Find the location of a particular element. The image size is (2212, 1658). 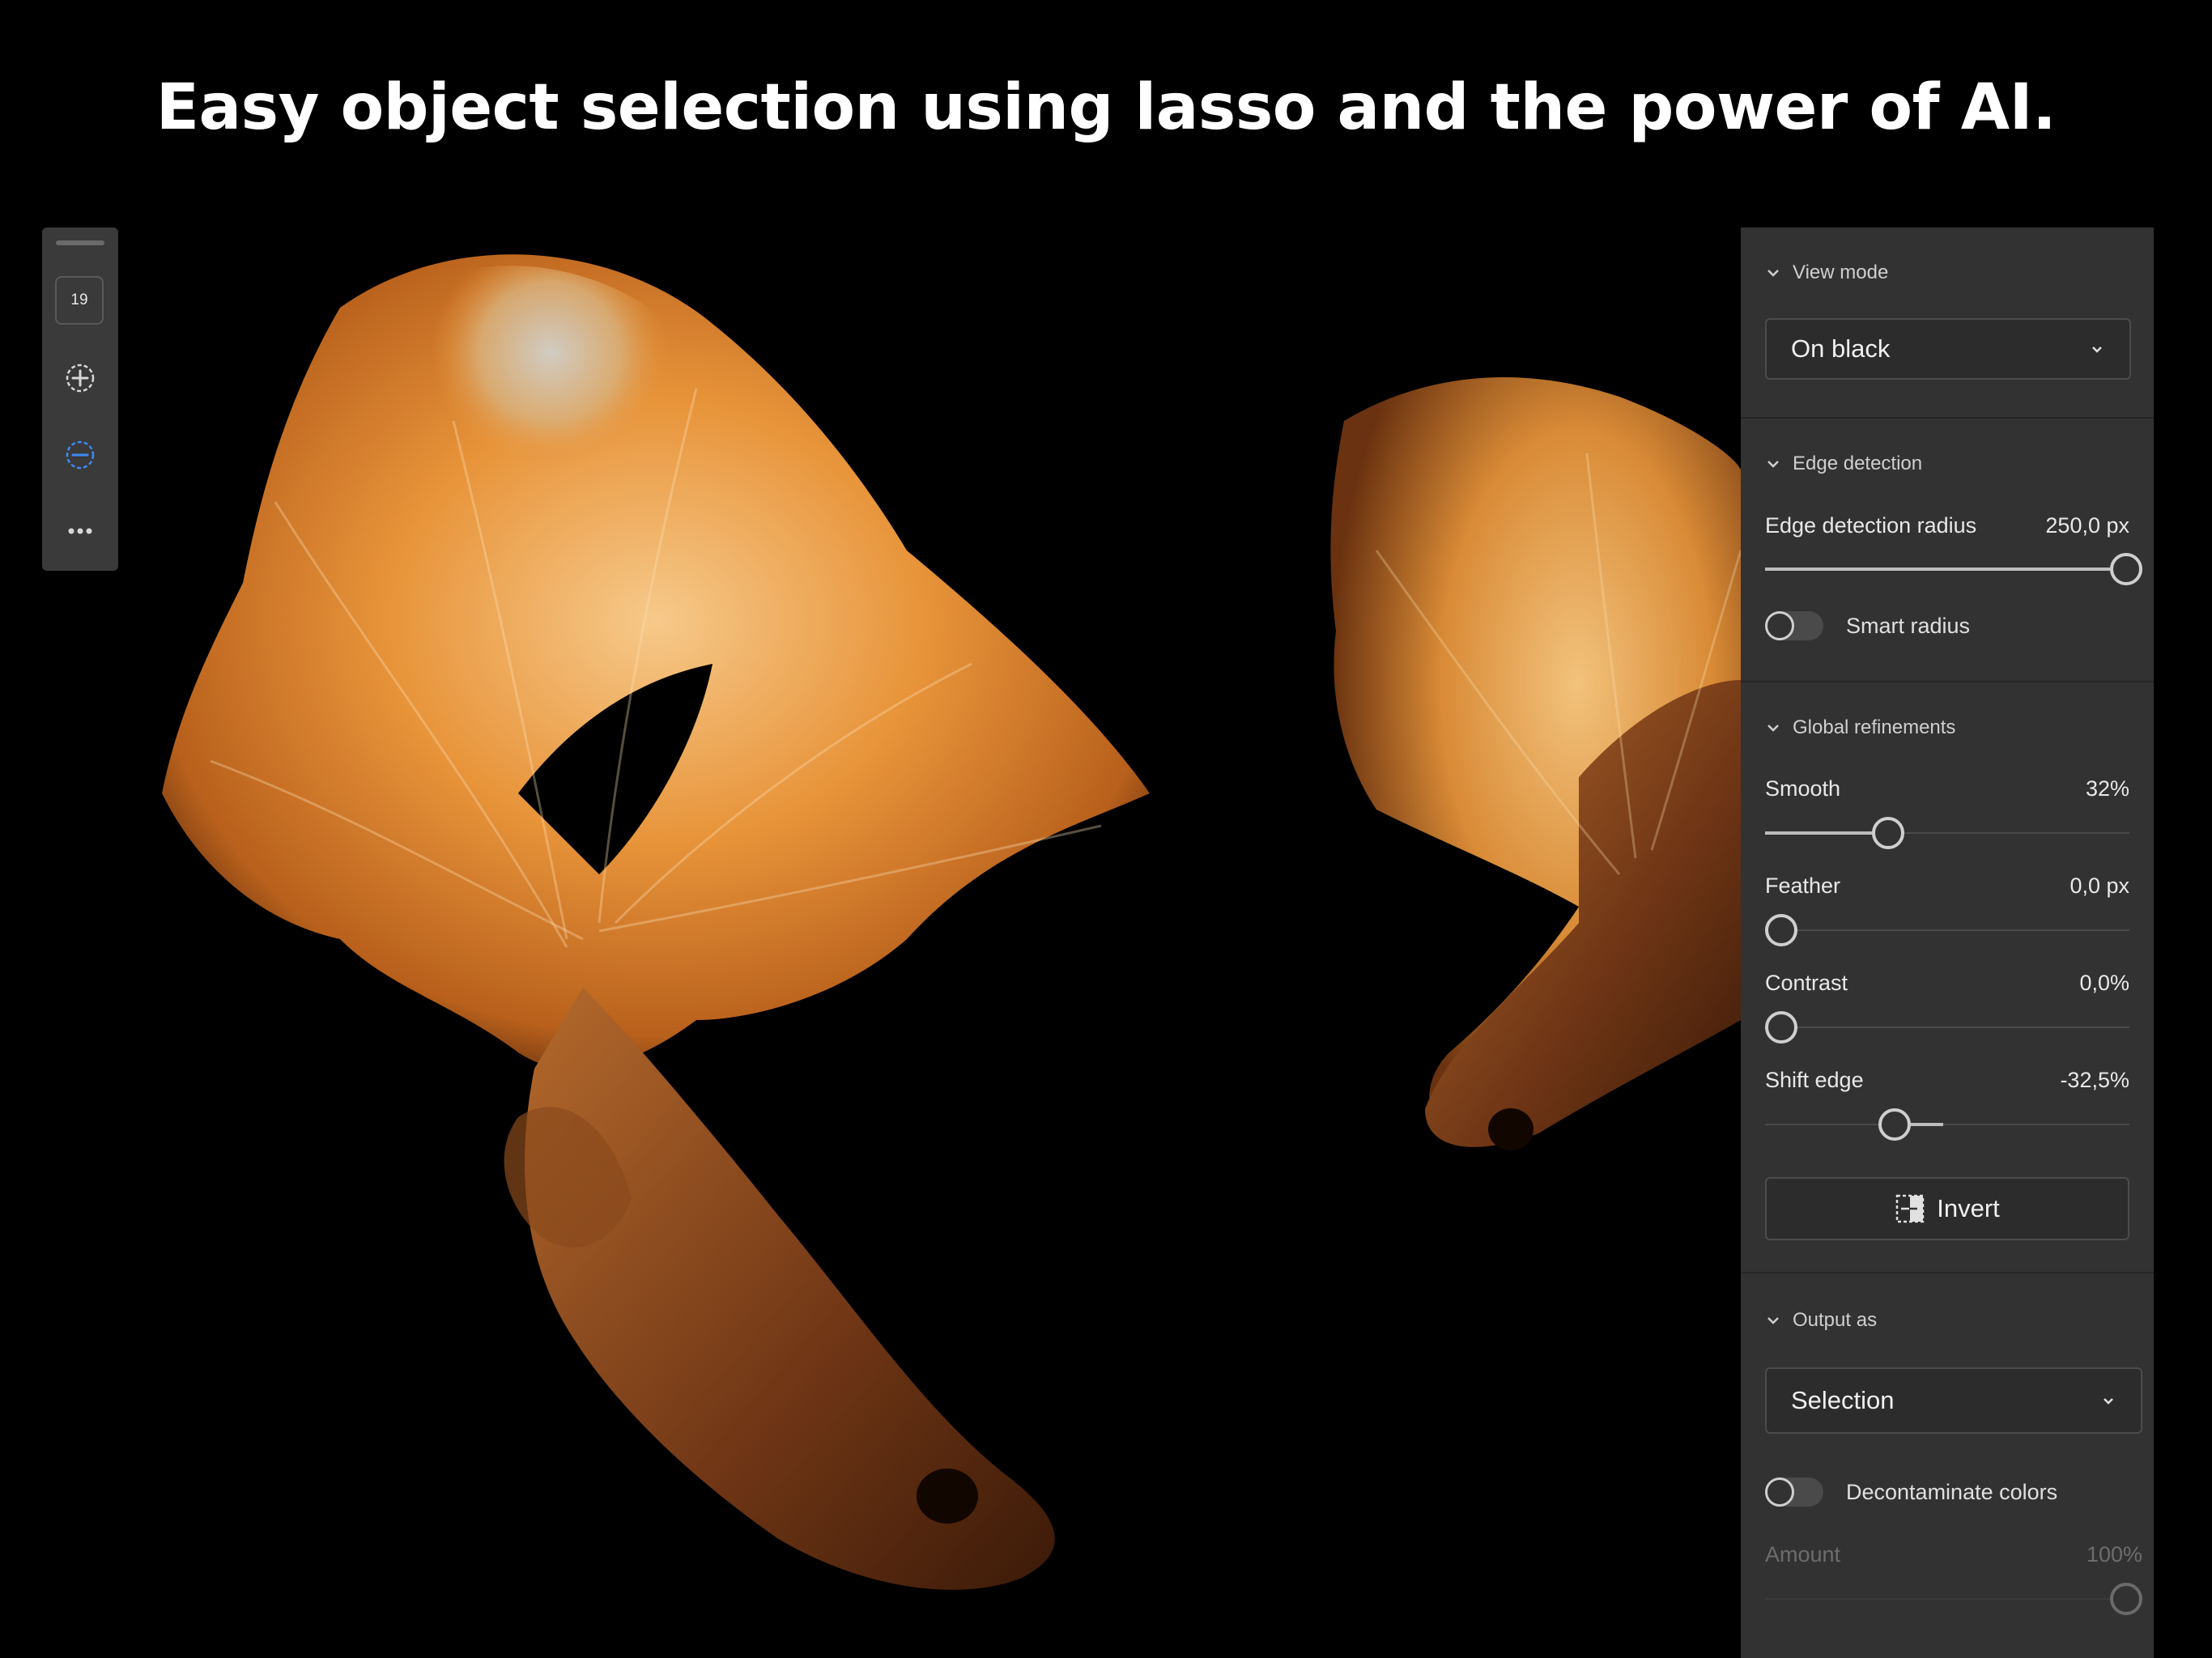

toolbar-grabber is located at coordinates (80, 242).